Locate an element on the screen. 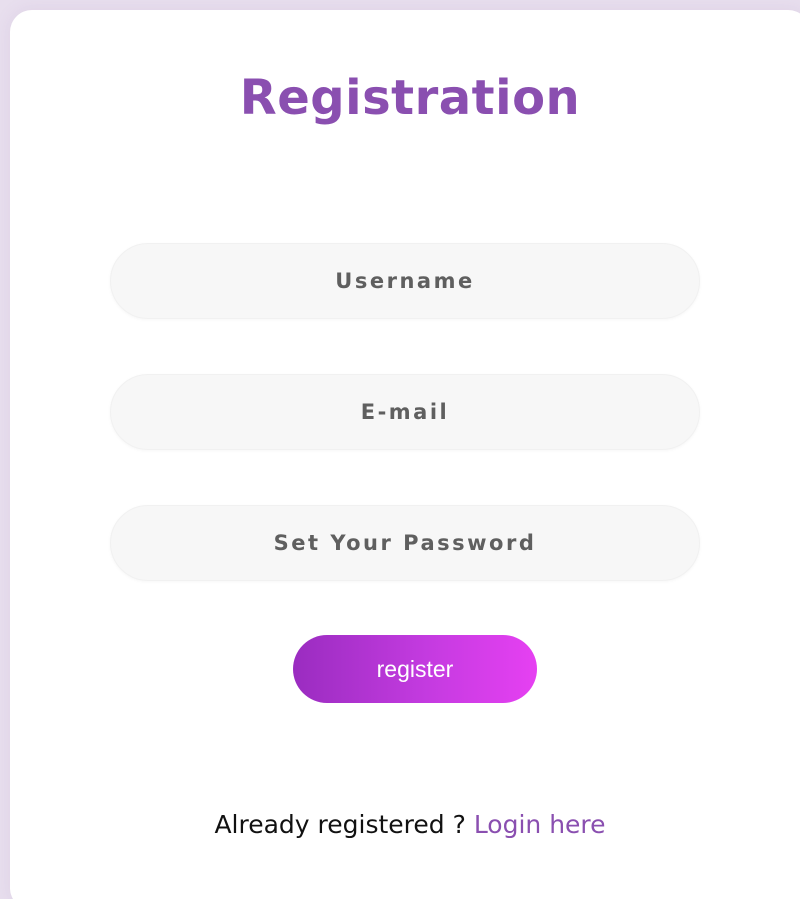 This screenshot has width=800, height=899. register-button: register is located at coordinates (415, 669).